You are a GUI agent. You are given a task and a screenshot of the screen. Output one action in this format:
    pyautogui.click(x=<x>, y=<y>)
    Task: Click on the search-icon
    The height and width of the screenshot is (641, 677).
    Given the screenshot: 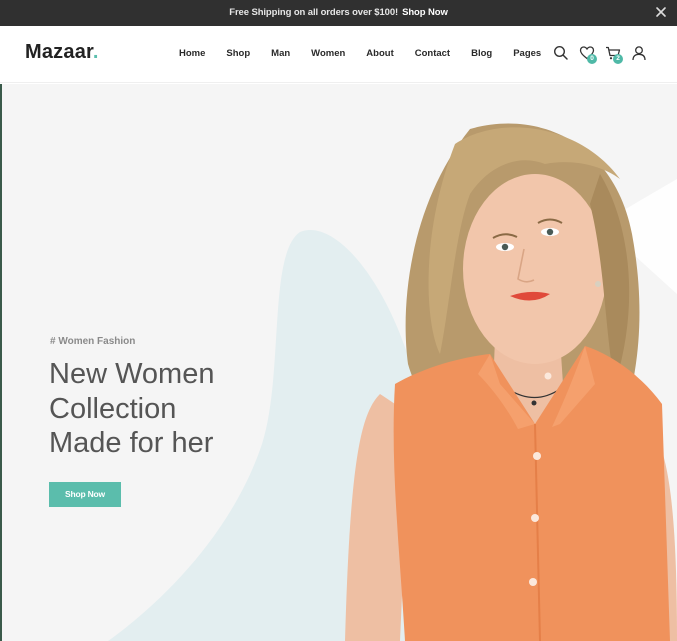 What is the action you would take?
    pyautogui.click(x=561, y=53)
    